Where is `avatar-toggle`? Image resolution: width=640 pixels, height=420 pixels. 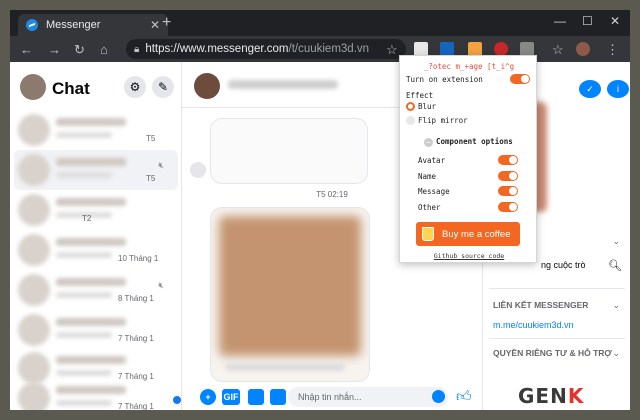 avatar-toggle is located at coordinates (508, 160).